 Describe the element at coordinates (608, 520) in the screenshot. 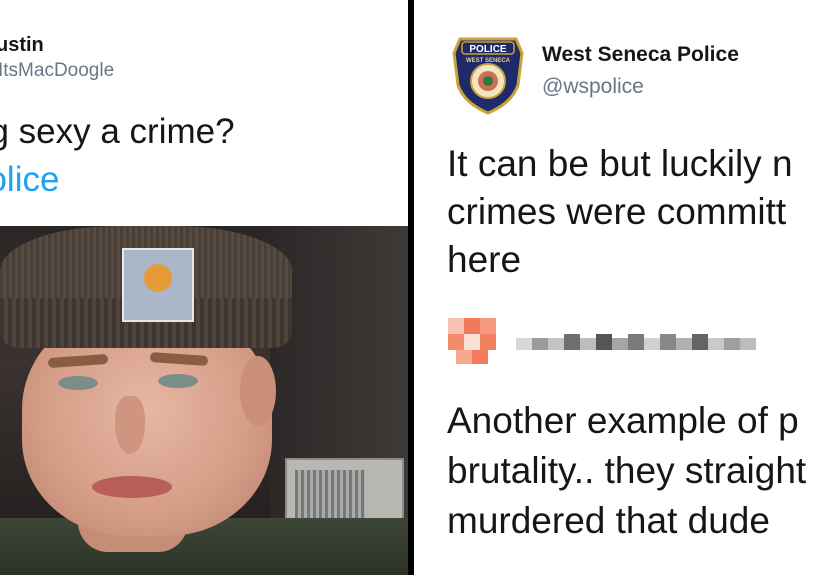

I see `quoted-tweet-line: murdered that dude` at that location.